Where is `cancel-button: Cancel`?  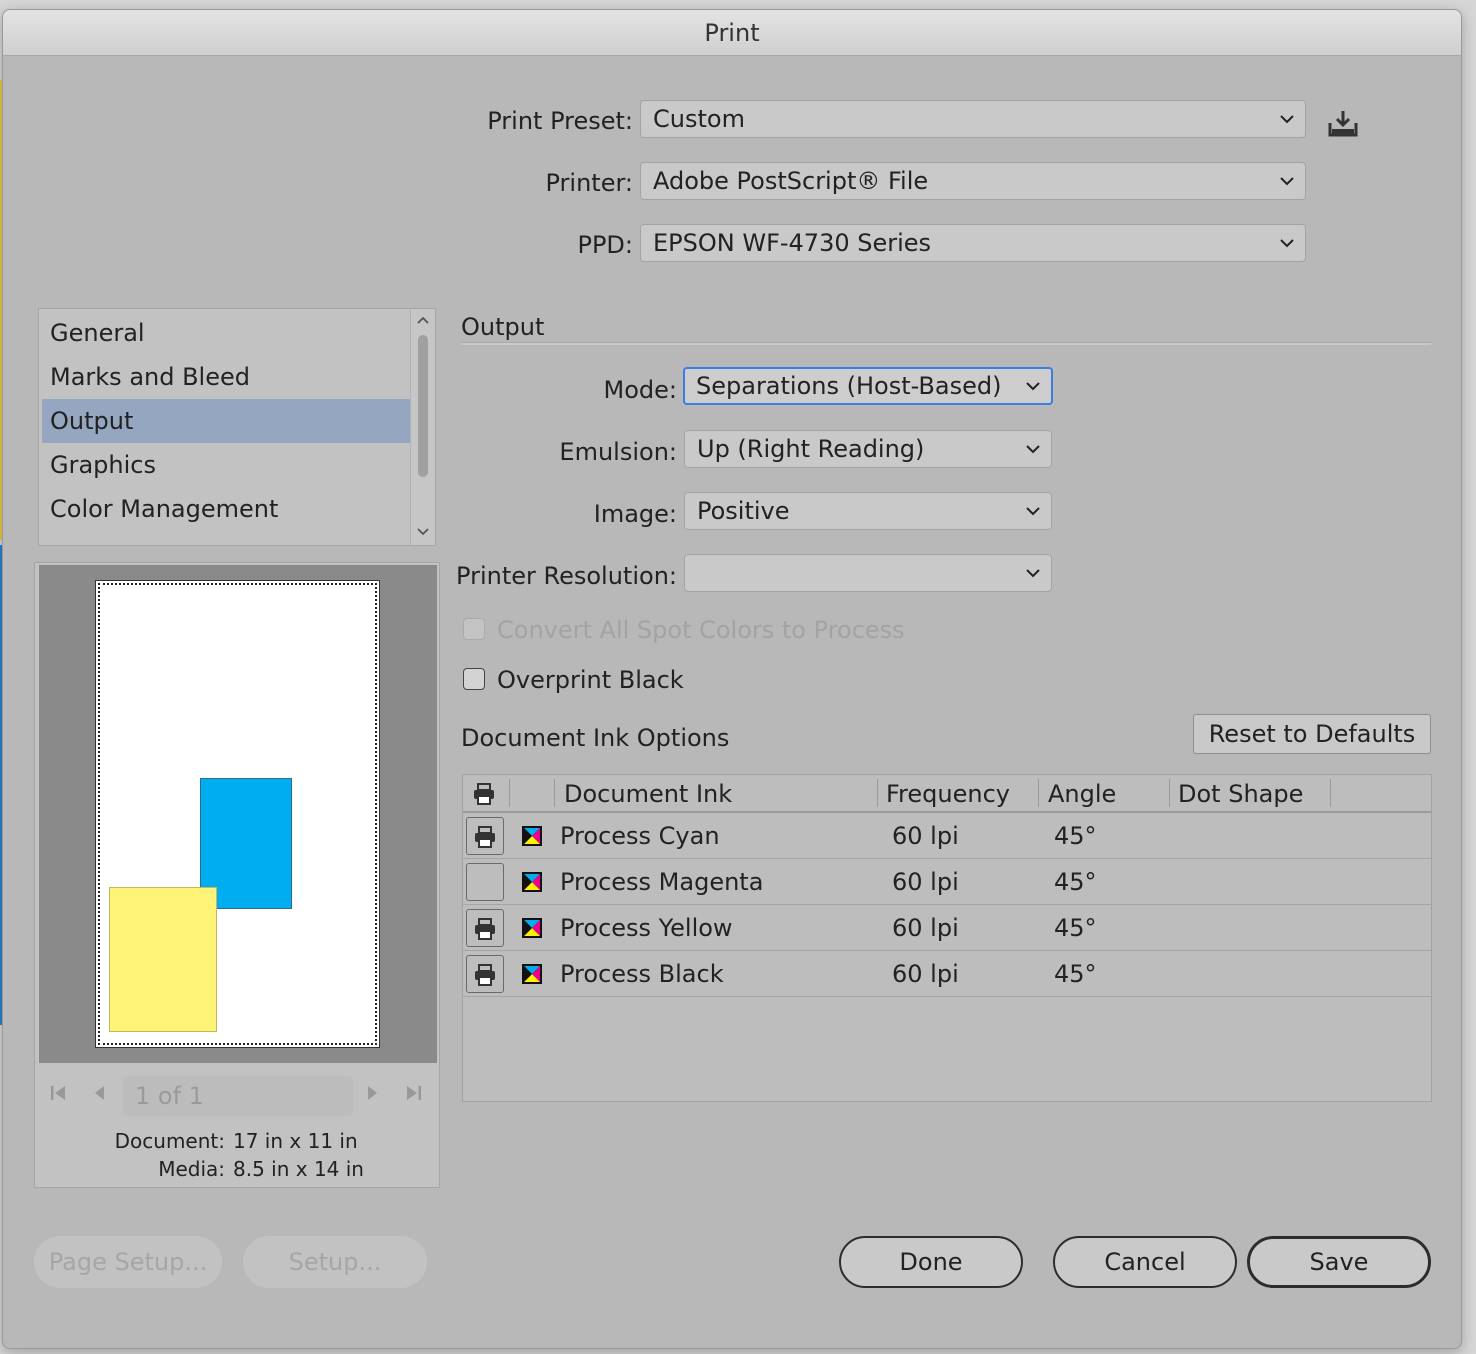 cancel-button: Cancel is located at coordinates (1145, 1262).